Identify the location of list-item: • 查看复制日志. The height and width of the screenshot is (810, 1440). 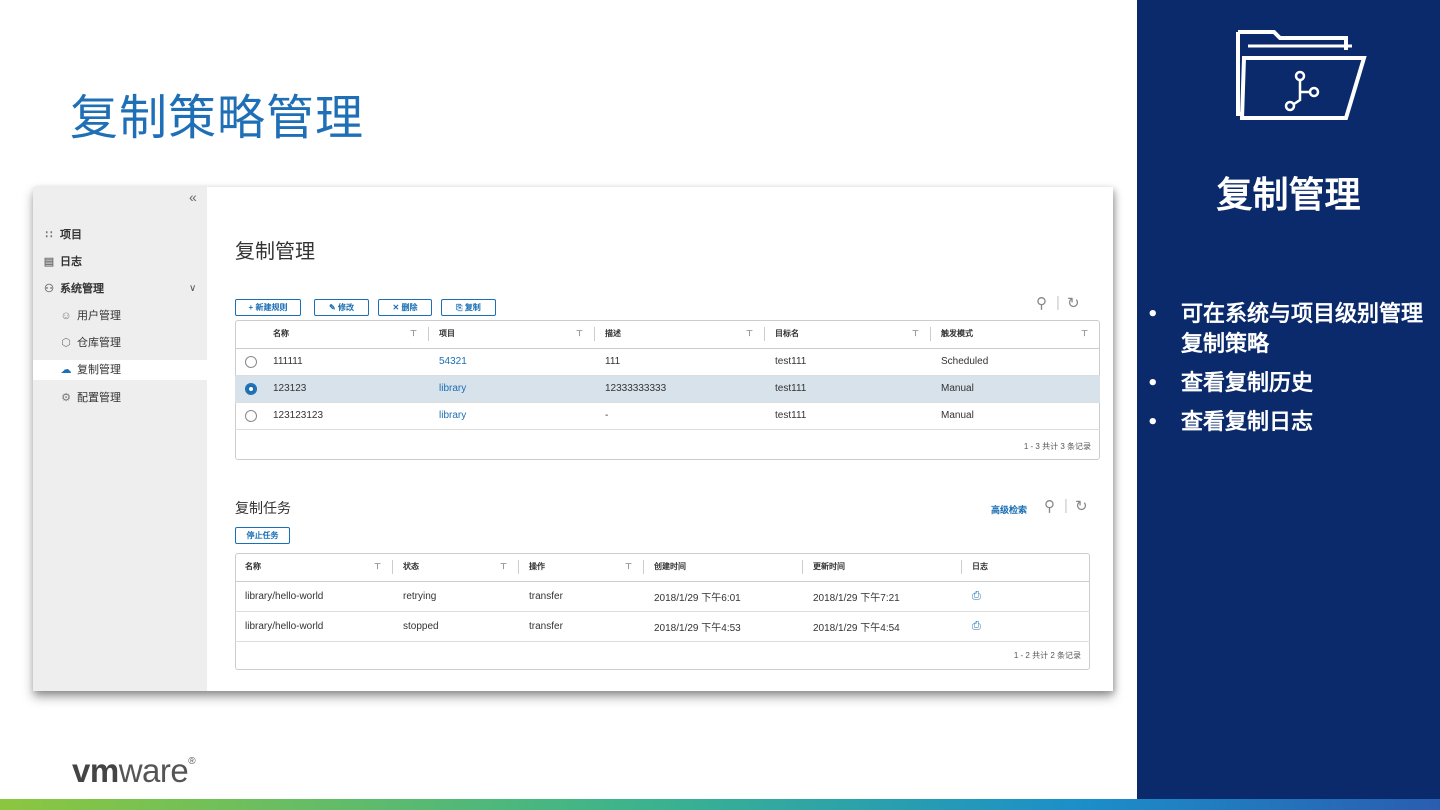
(1230, 422).